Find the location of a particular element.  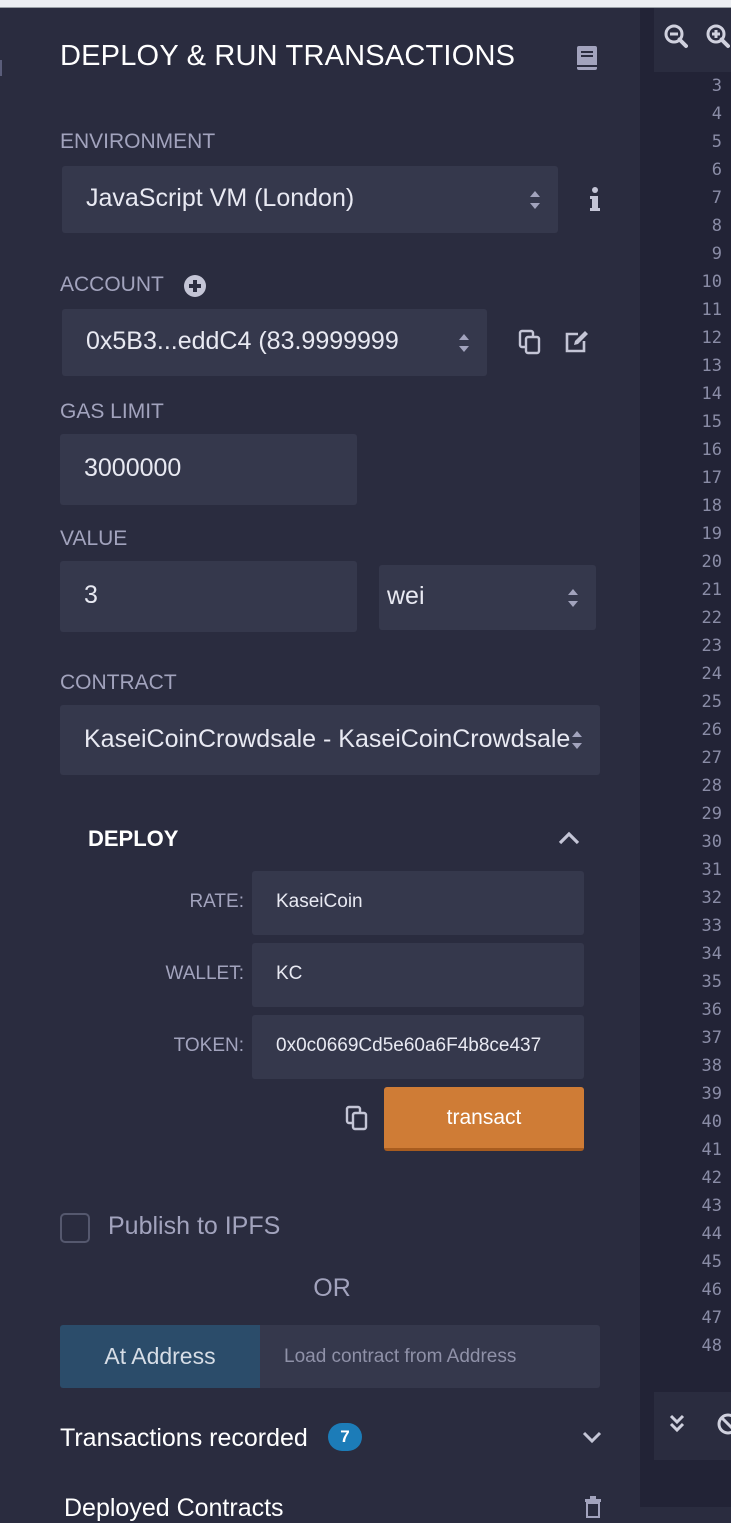

at-address-input: Load contract from Address is located at coordinates (430, 1356).